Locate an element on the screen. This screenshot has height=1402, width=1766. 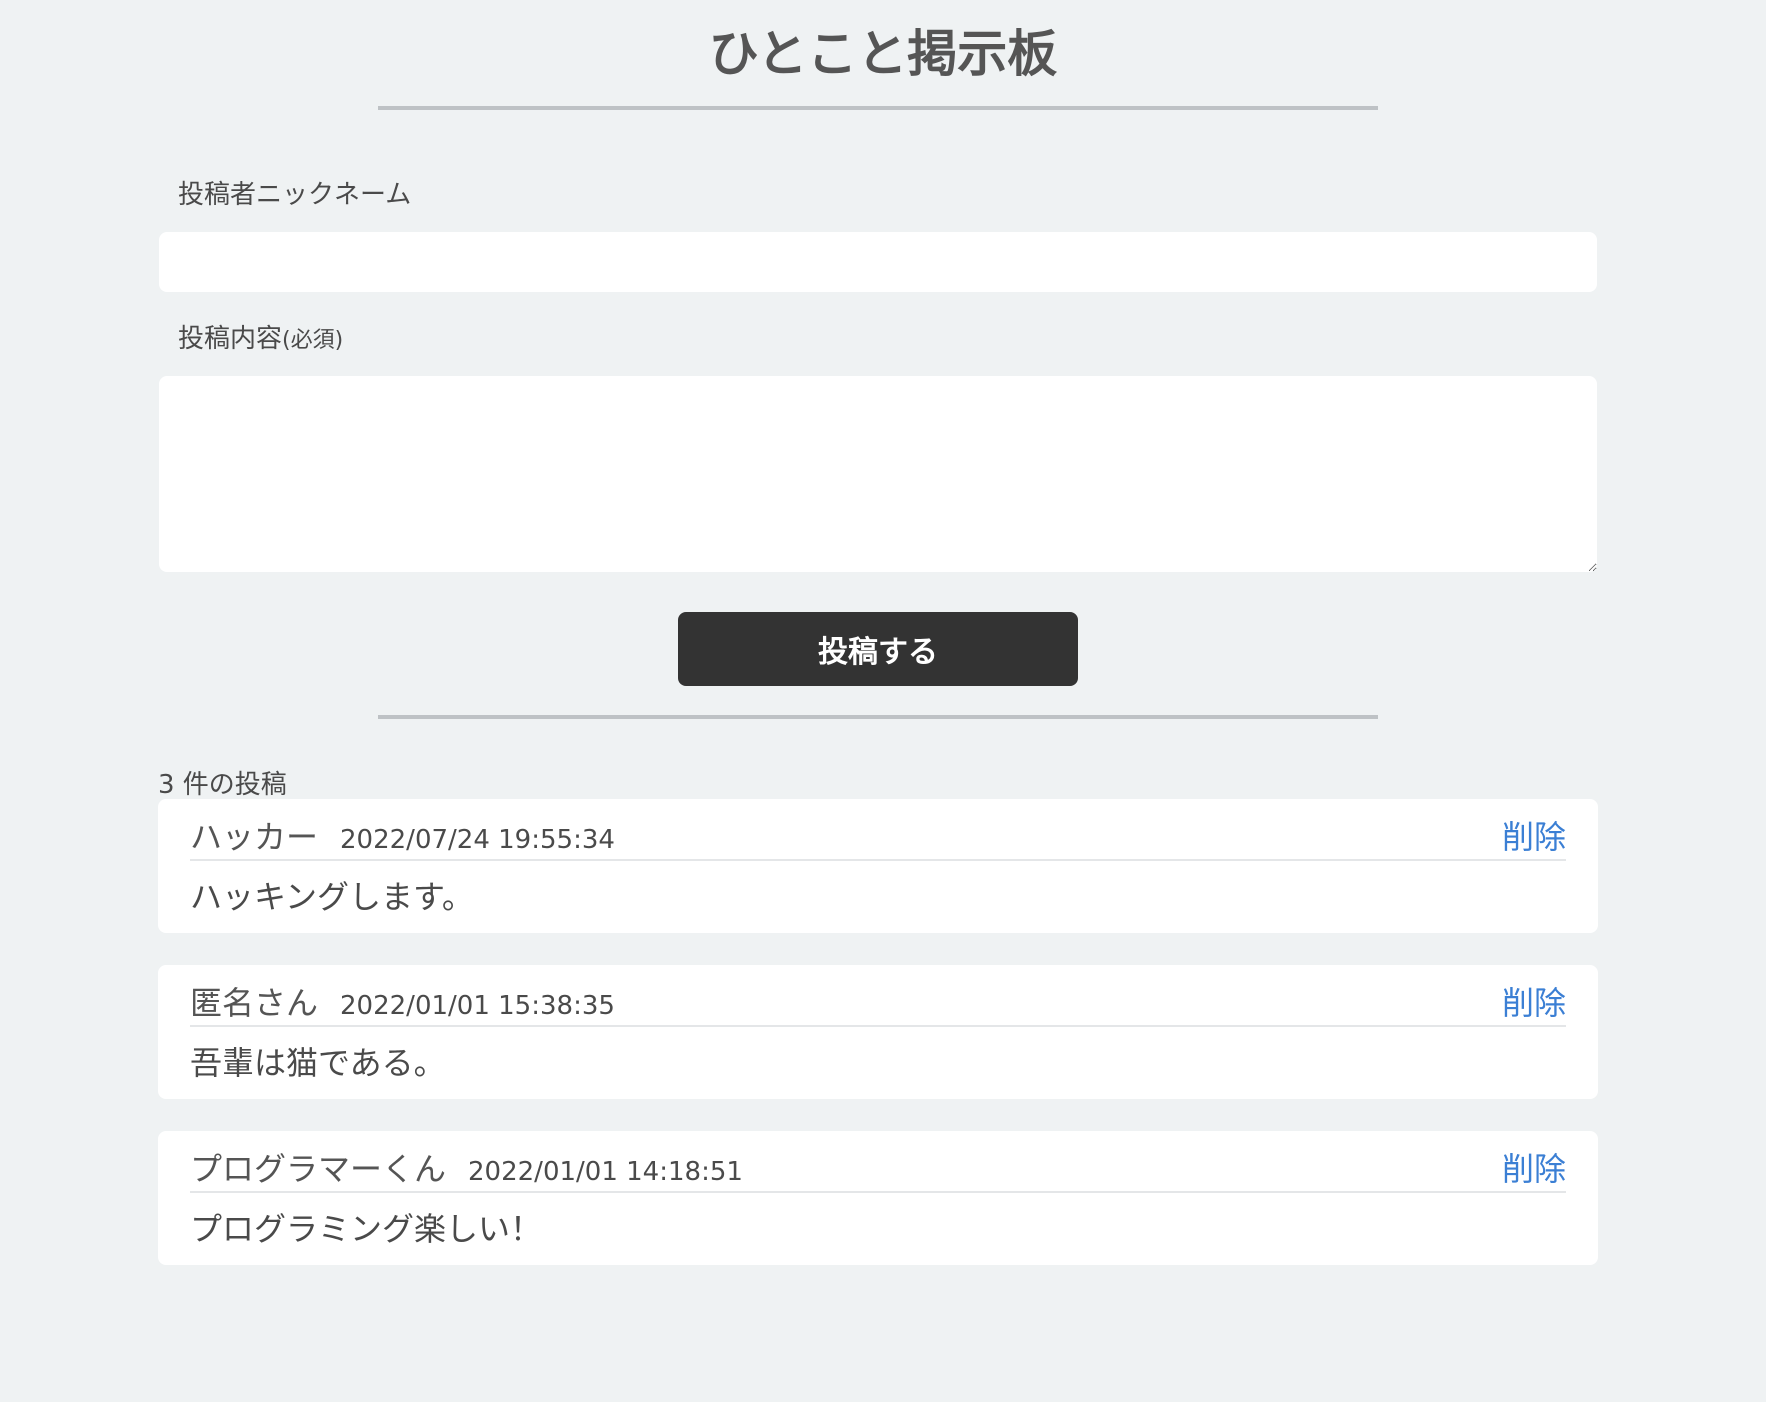
content-required-note: (必須) is located at coordinates (313, 340).